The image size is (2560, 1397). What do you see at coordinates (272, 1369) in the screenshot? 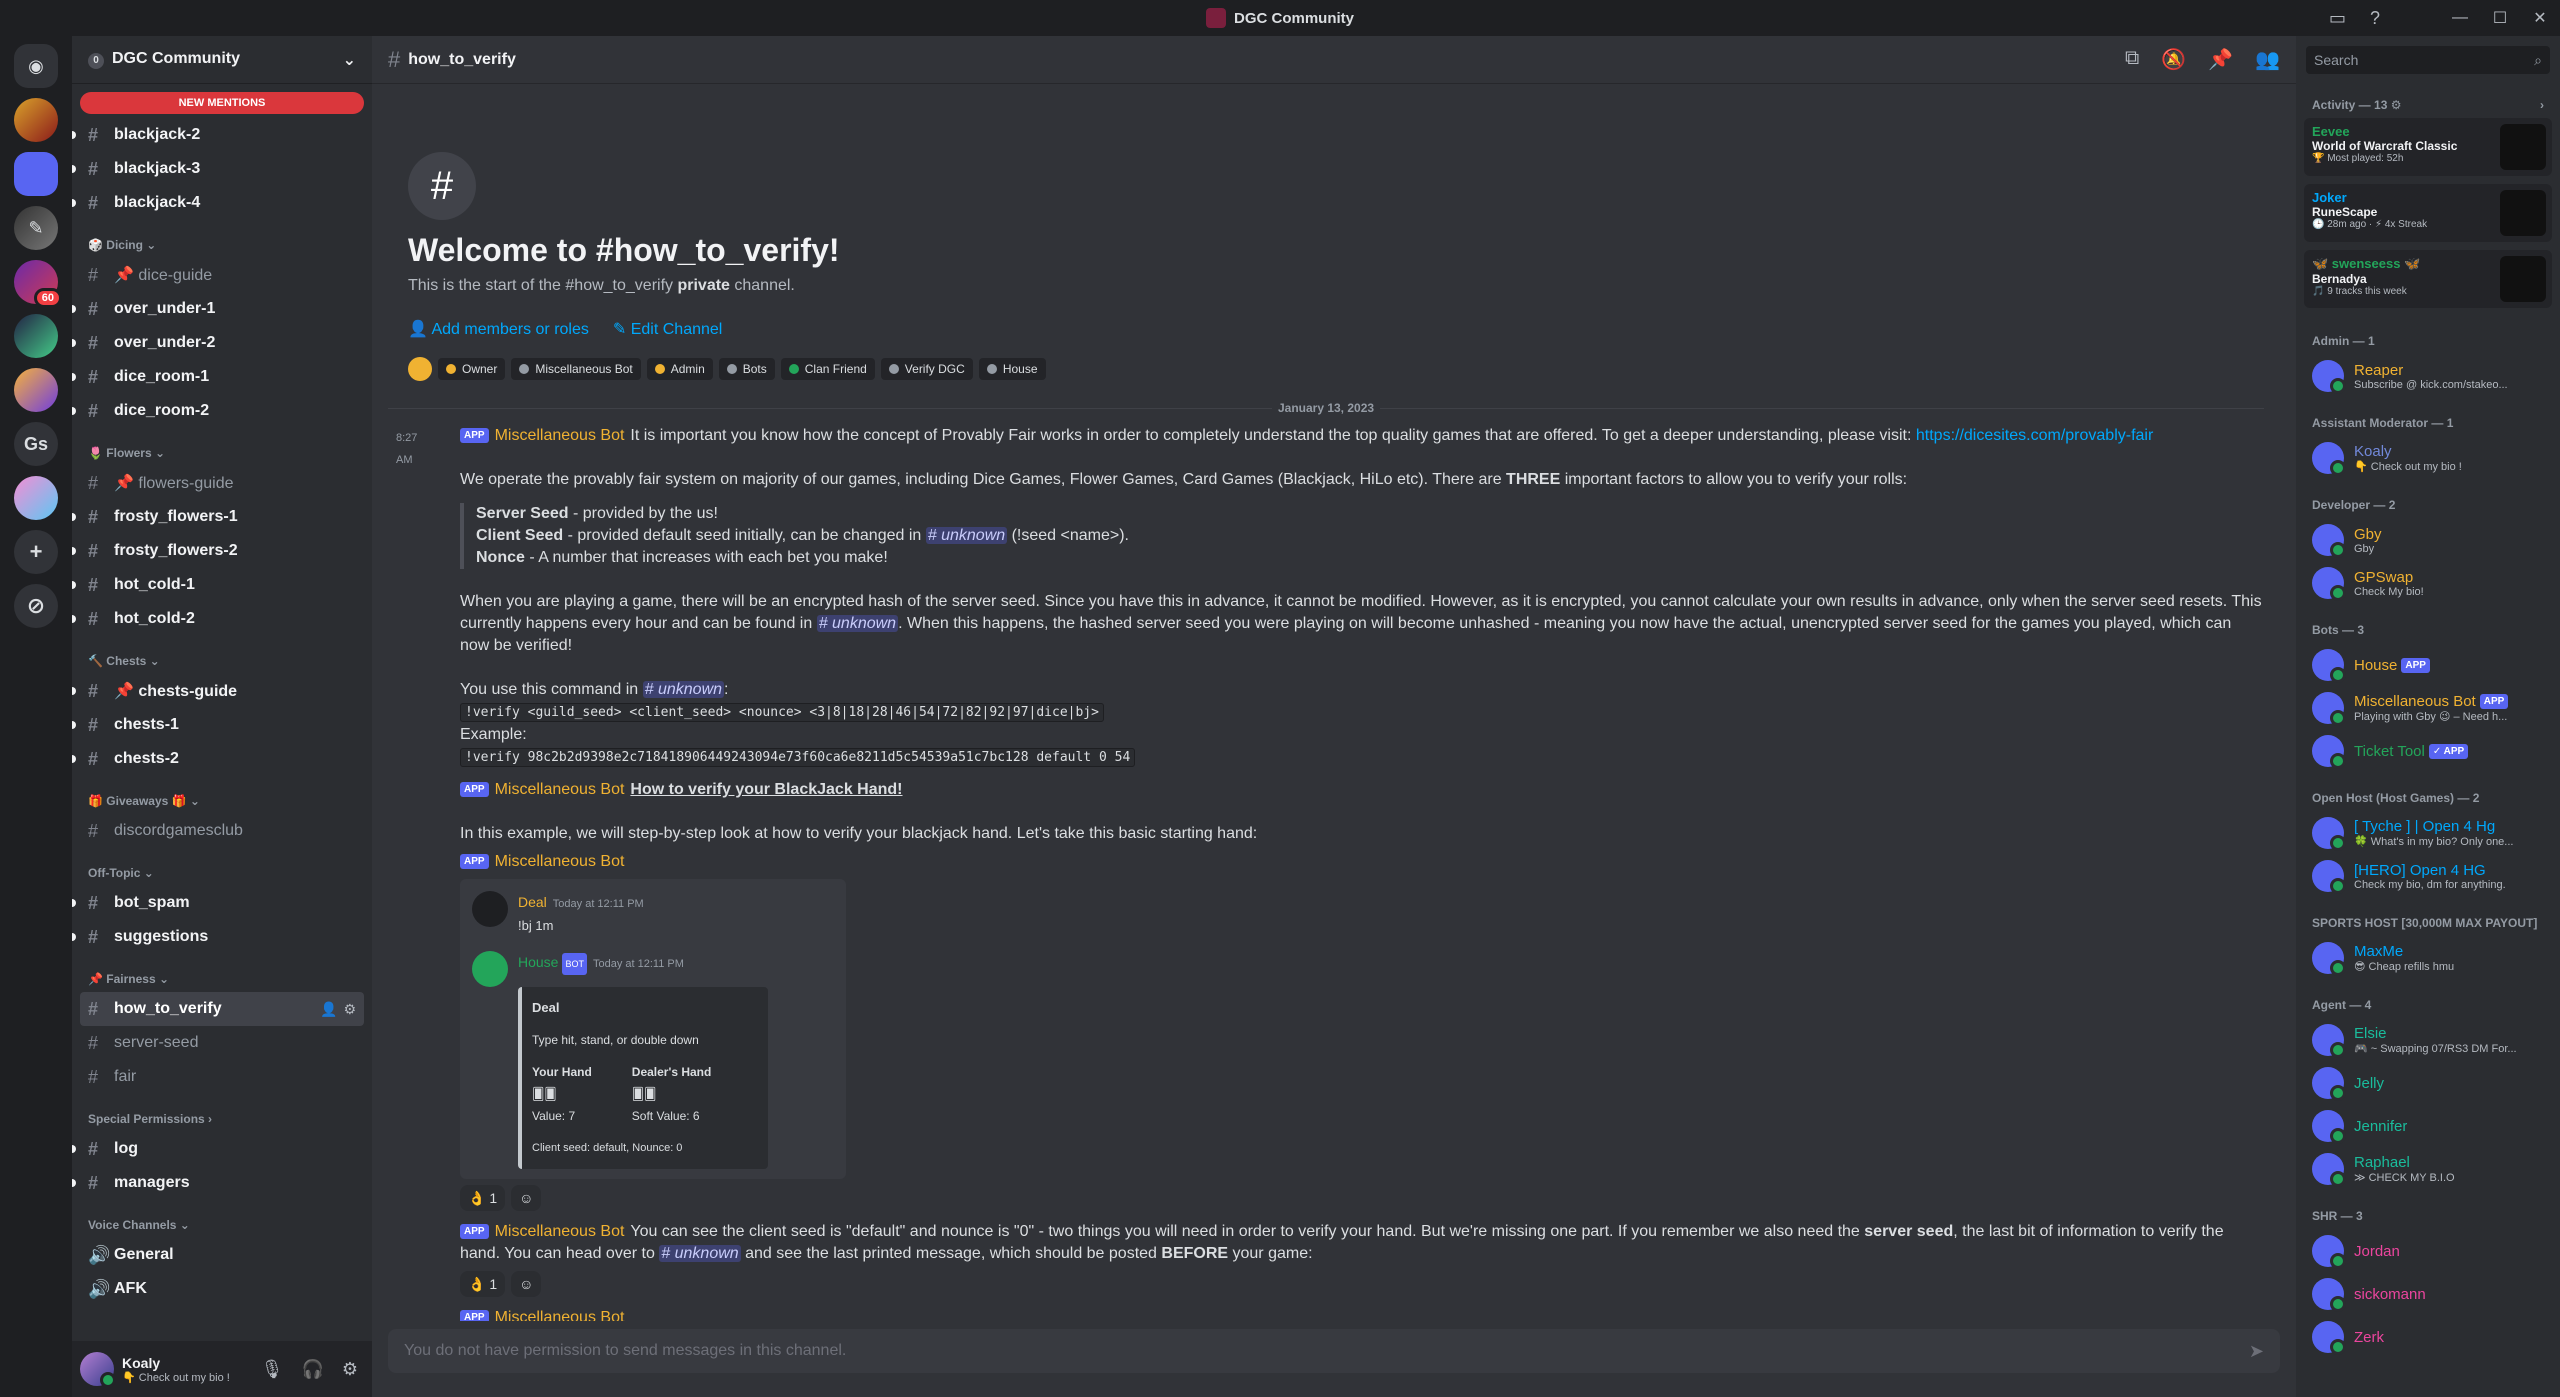
I see `microphone-icon: 🎙` at bounding box center [272, 1369].